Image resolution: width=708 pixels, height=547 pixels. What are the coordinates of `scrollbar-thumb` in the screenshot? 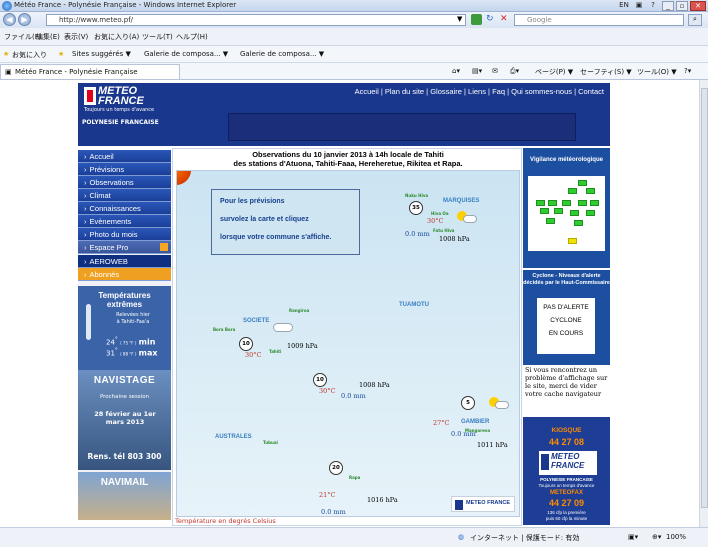 It's located at (704, 298).